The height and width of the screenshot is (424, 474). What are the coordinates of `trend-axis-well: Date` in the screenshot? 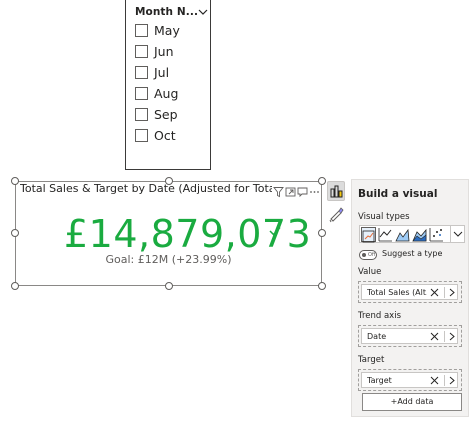 It's located at (410, 336).